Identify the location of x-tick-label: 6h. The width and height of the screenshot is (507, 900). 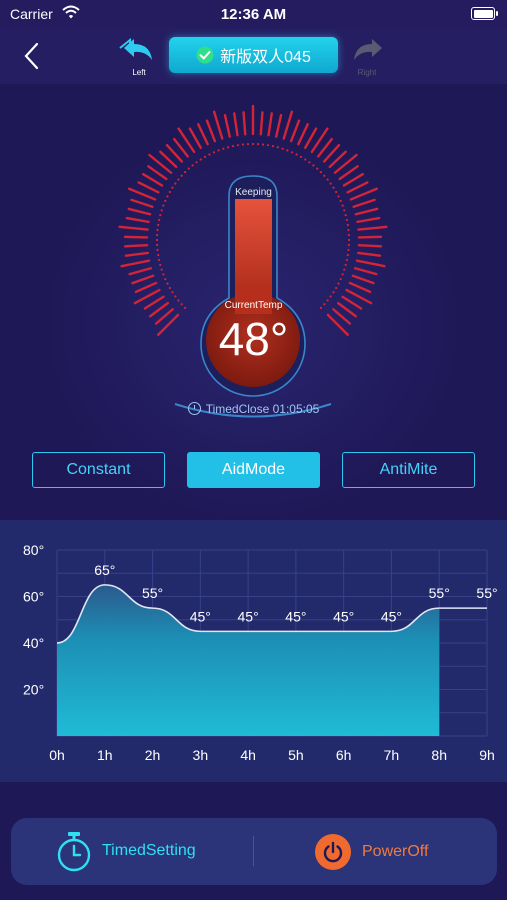
(344, 755).